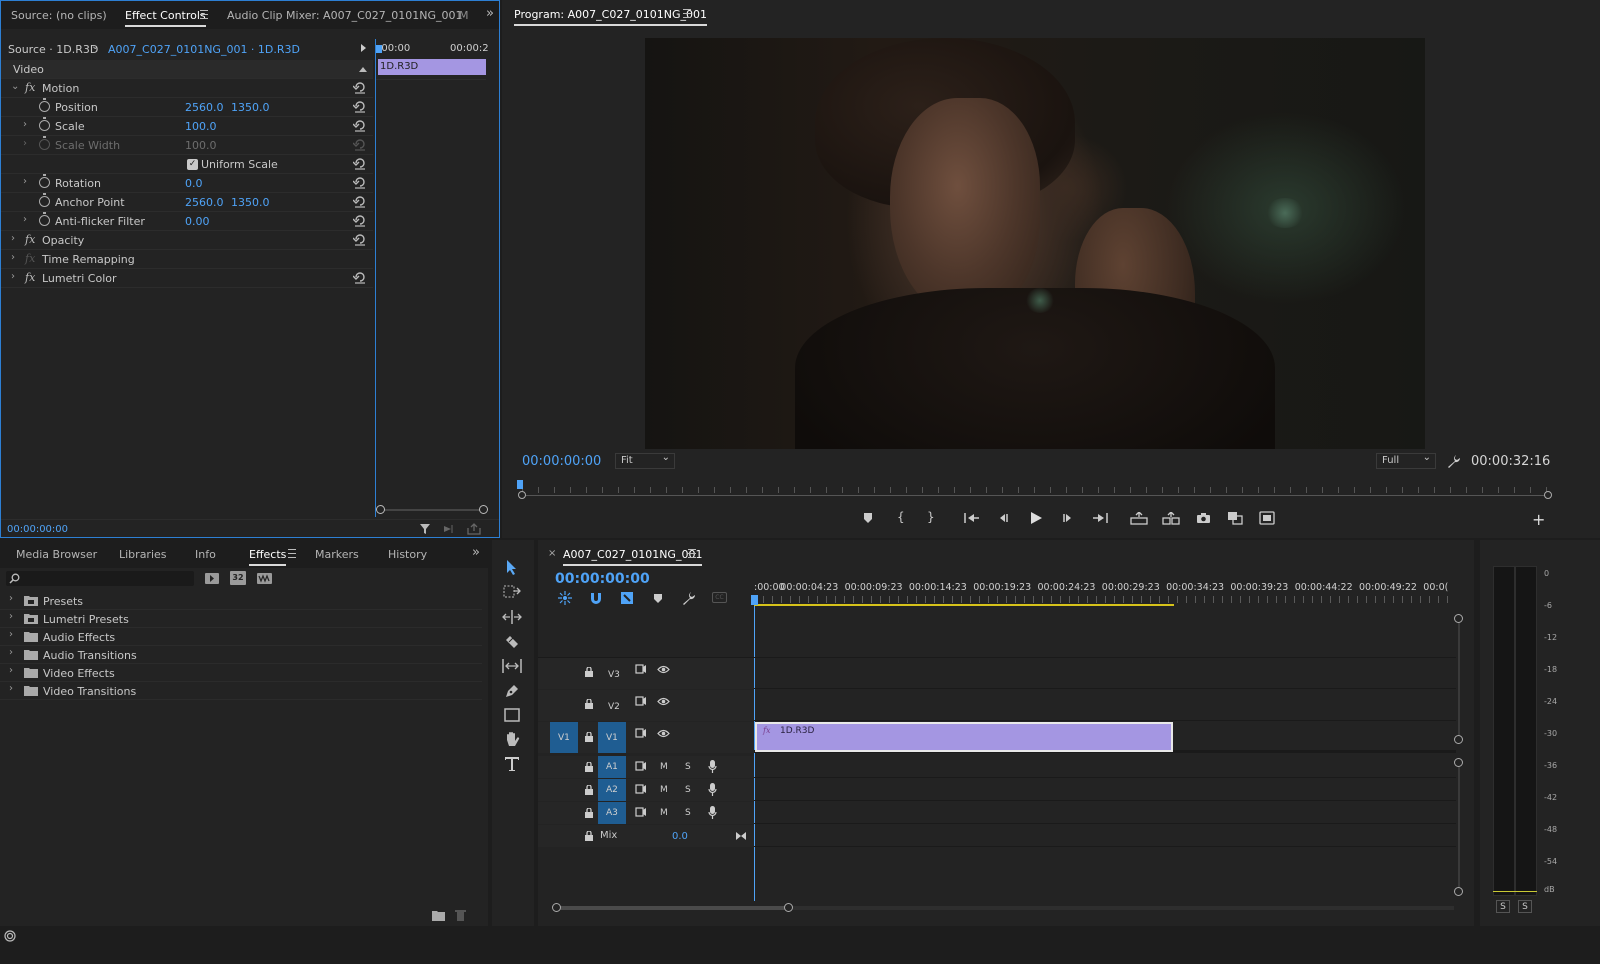 This screenshot has width=1600, height=964. I want to click on new-bin-icon, so click(438, 915).